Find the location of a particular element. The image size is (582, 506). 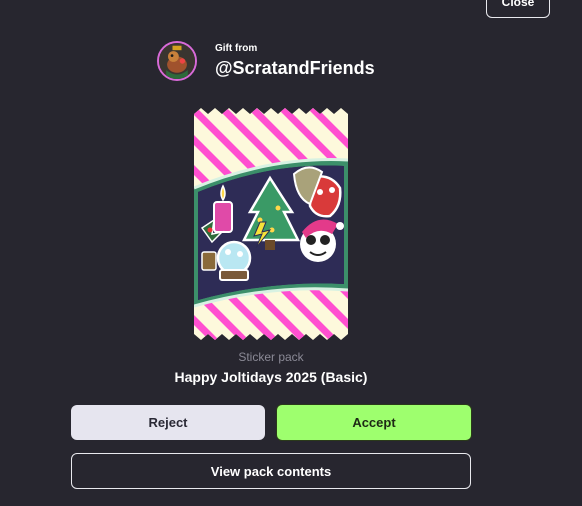

reject-button: Reject is located at coordinates (168, 422).